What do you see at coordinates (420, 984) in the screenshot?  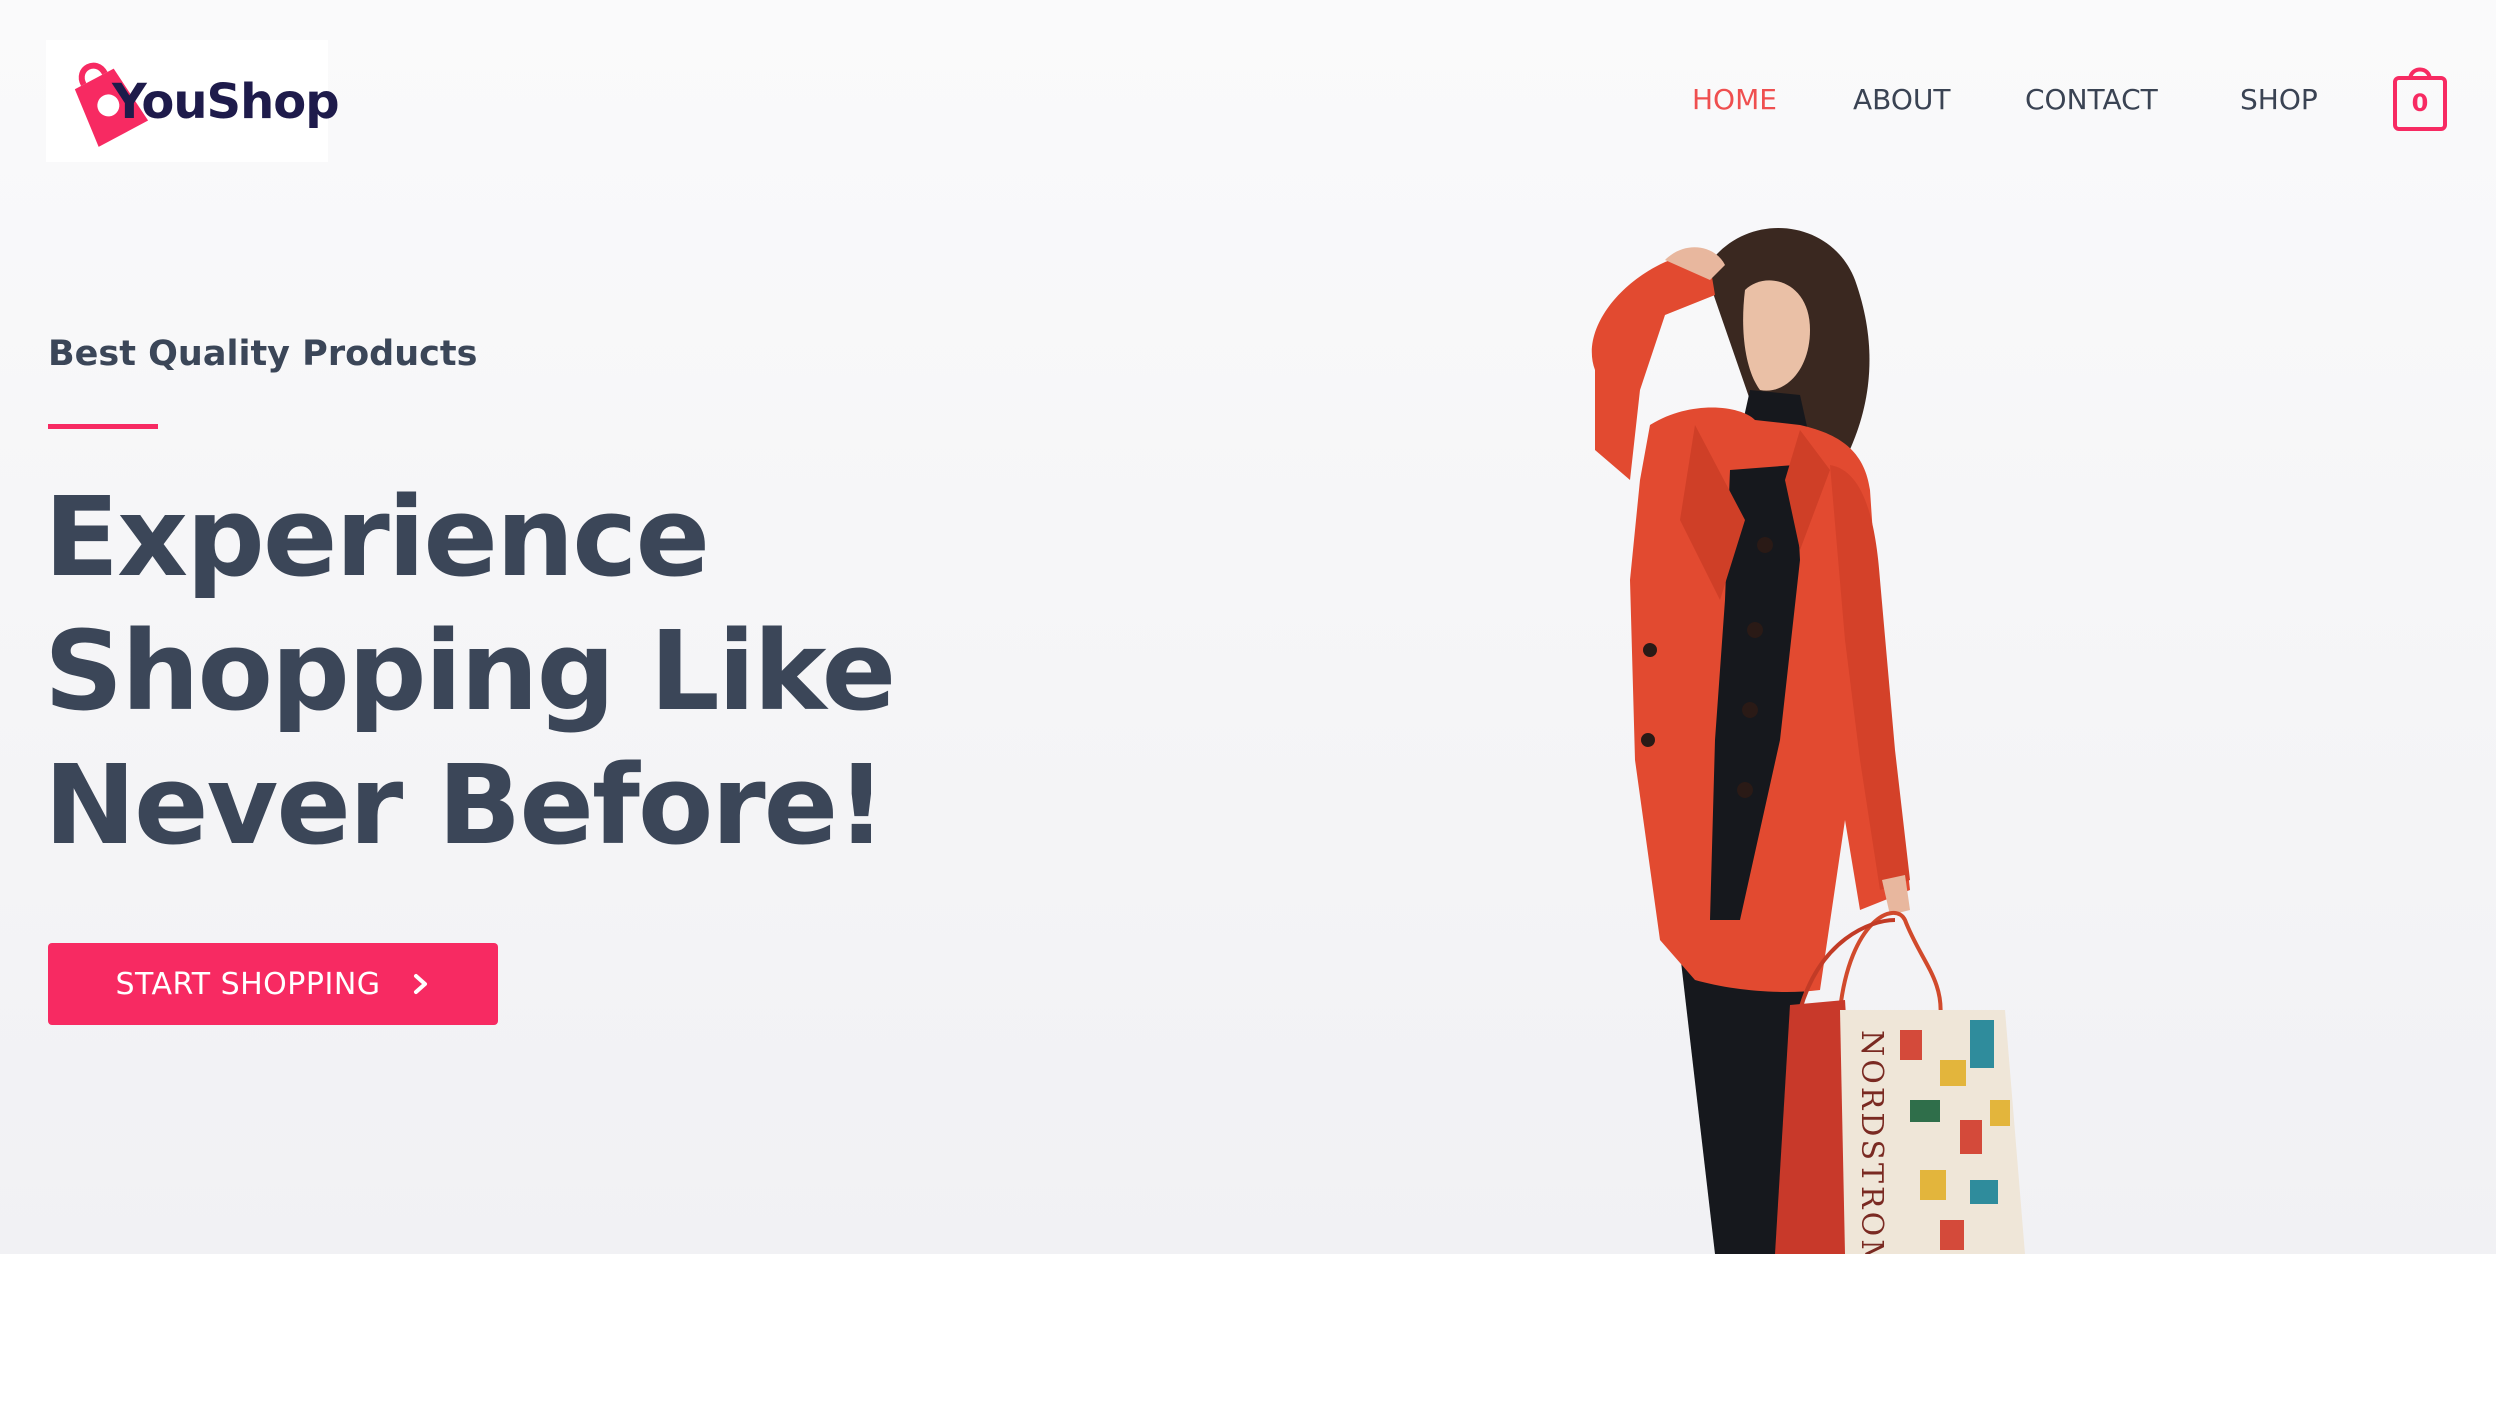 I see `chevron-right-icon` at bounding box center [420, 984].